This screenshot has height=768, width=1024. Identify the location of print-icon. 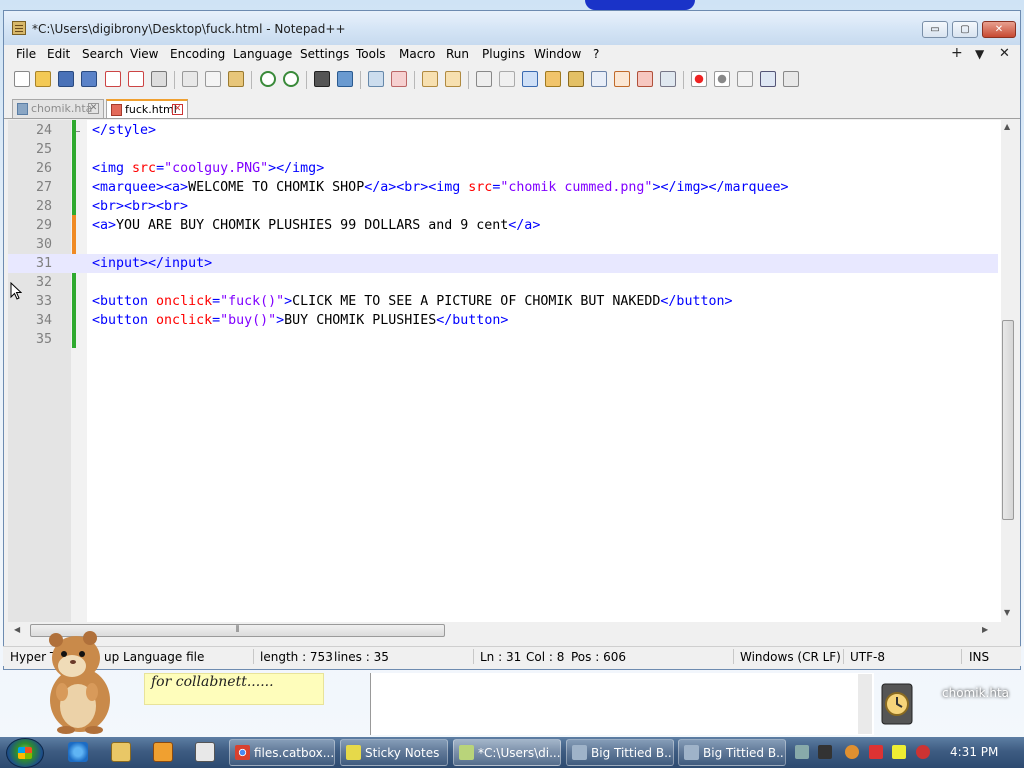
(159, 79).